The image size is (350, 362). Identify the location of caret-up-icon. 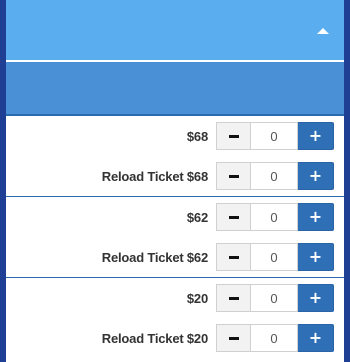
(323, 31).